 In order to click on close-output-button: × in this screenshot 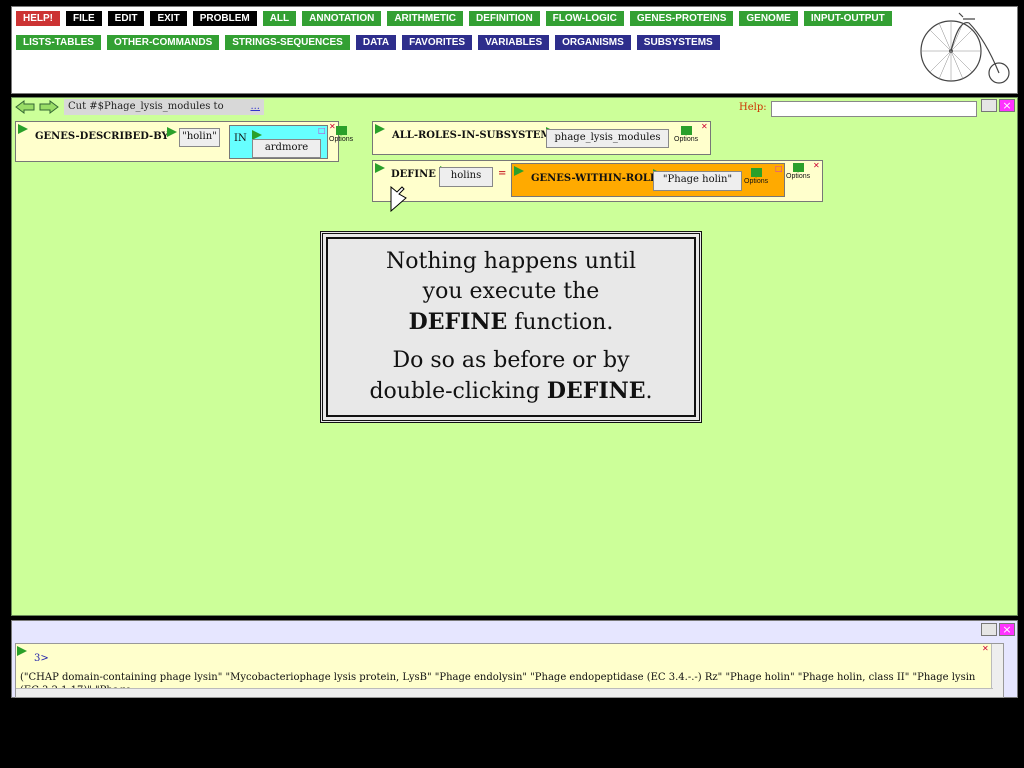, I will do `click(1007, 629)`.